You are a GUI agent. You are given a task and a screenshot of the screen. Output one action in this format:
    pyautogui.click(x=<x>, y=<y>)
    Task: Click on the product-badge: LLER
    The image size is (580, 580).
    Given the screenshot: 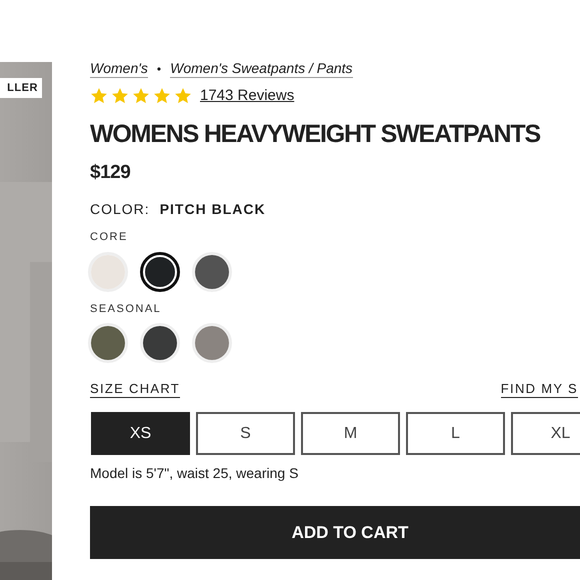 What is the action you would take?
    pyautogui.click(x=21, y=88)
    